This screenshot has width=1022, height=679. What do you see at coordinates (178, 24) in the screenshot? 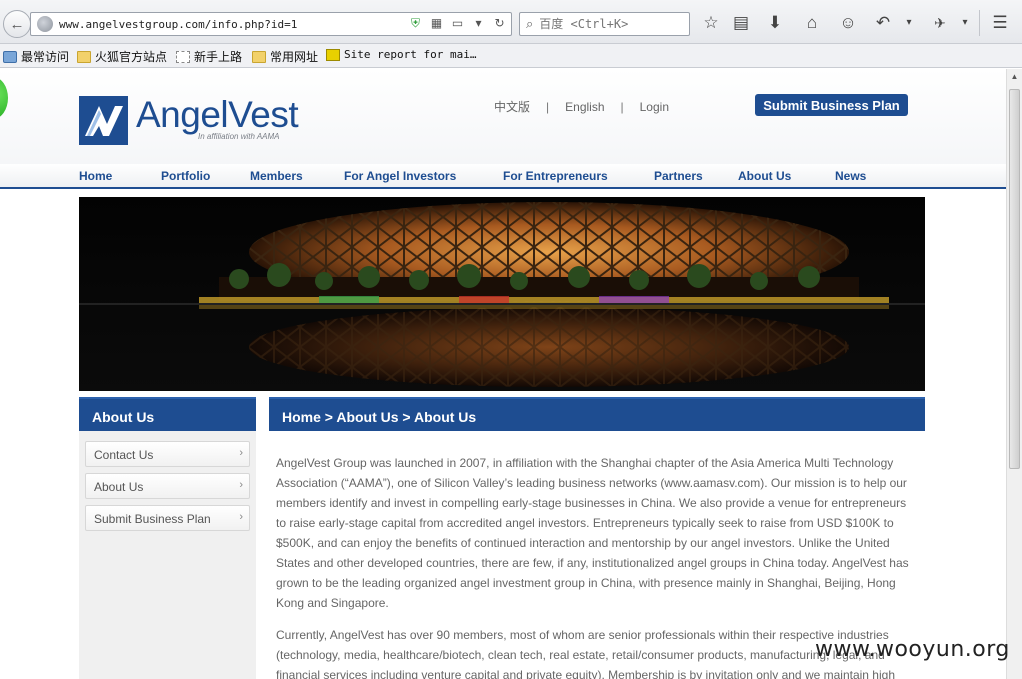
I see `url-text: www.angelvestgroup.com/info.php?id=1` at bounding box center [178, 24].